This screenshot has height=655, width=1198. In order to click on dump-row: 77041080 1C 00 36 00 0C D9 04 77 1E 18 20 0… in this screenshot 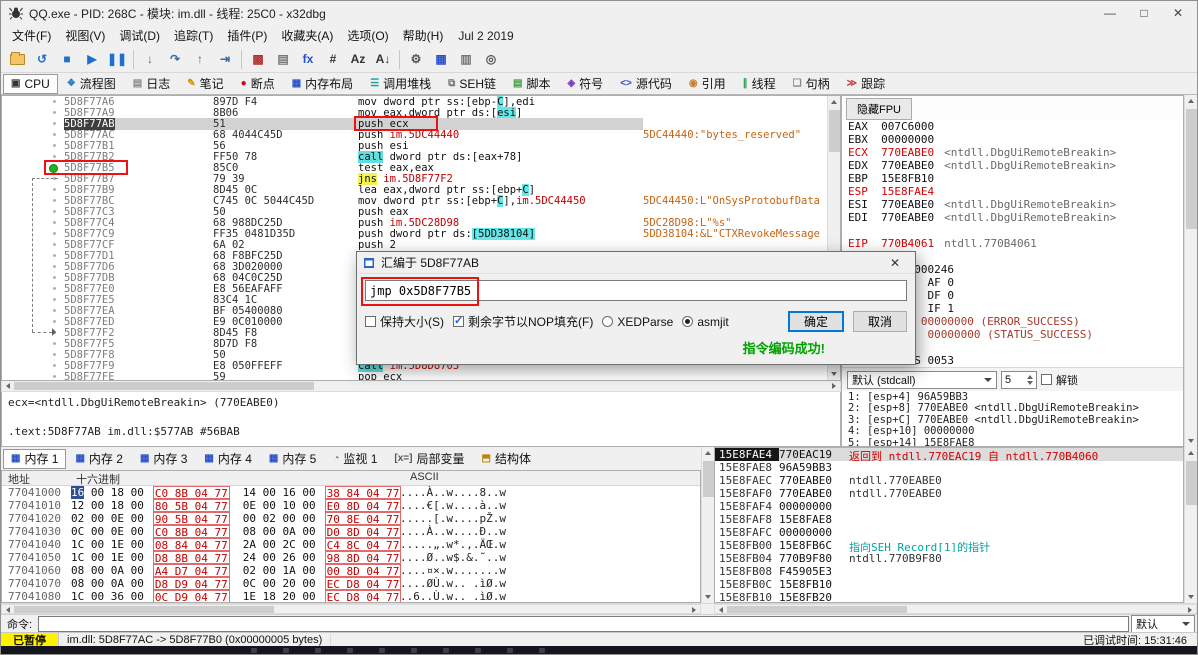, I will do `click(351, 596)`.